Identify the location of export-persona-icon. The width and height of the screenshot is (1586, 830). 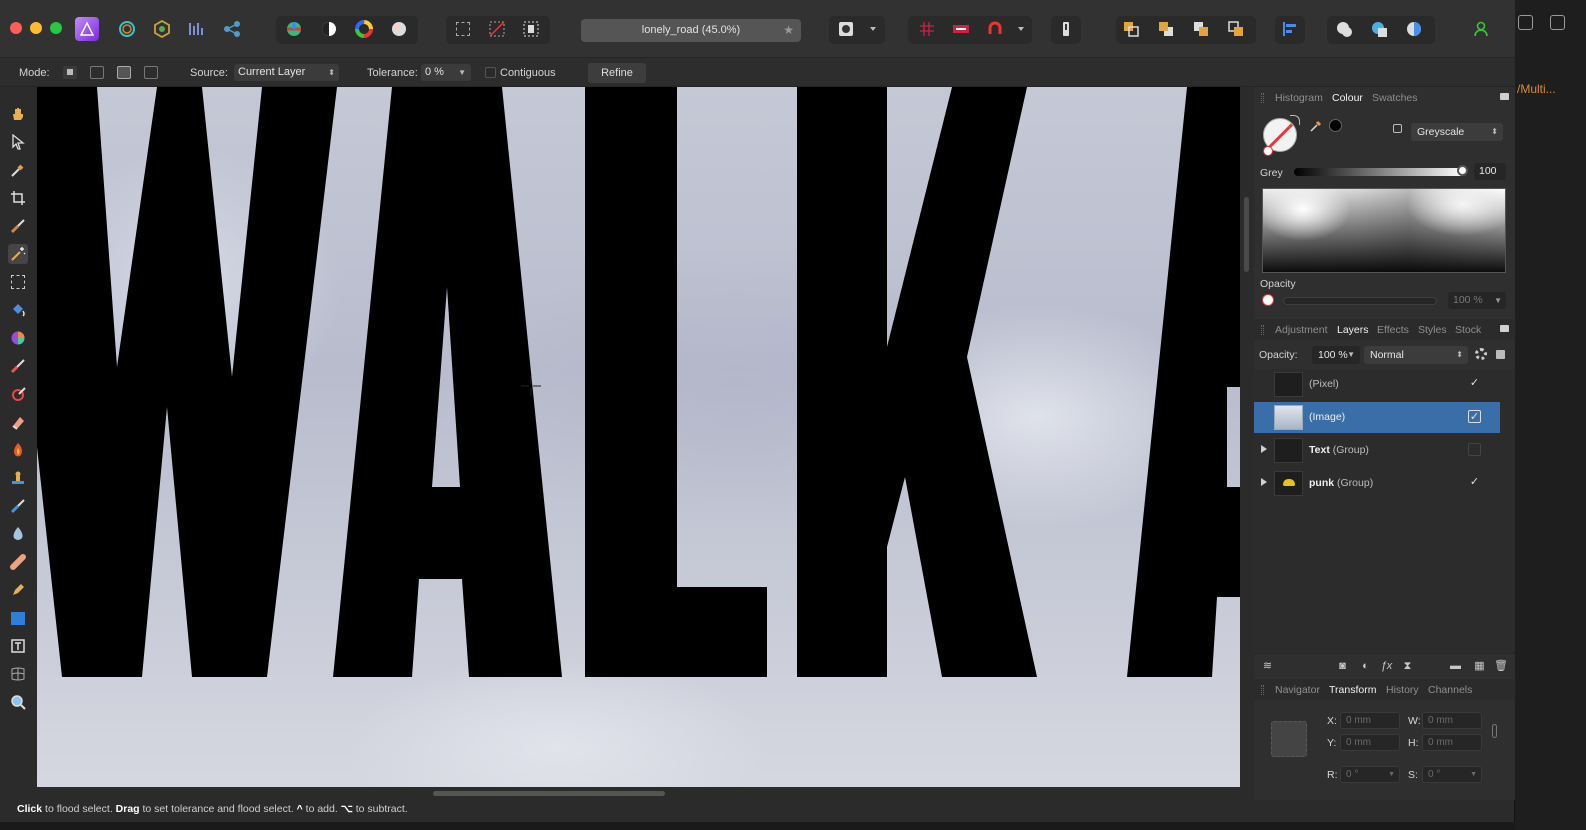
(232, 29).